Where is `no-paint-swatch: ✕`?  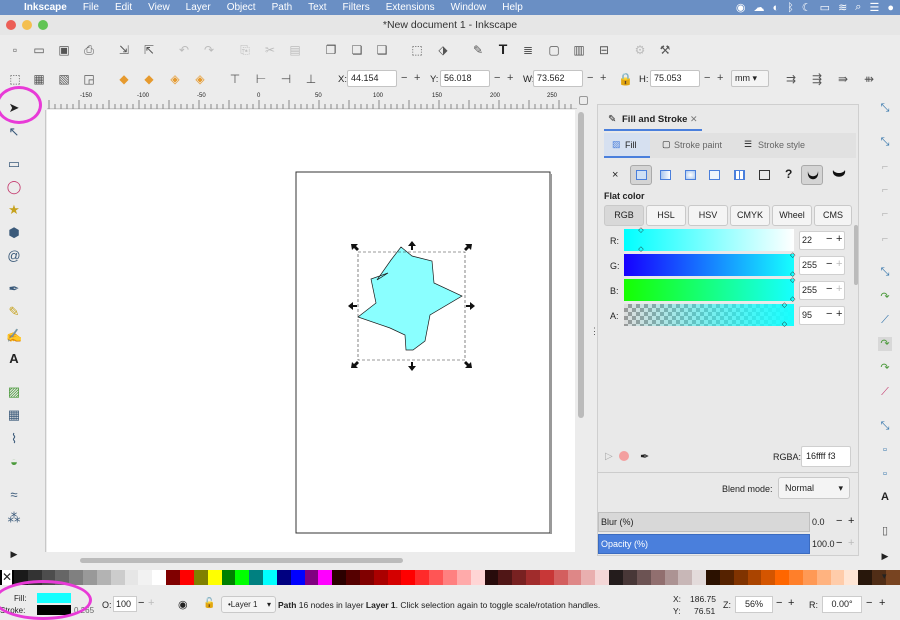 no-paint-swatch: ✕ is located at coordinates (7, 577).